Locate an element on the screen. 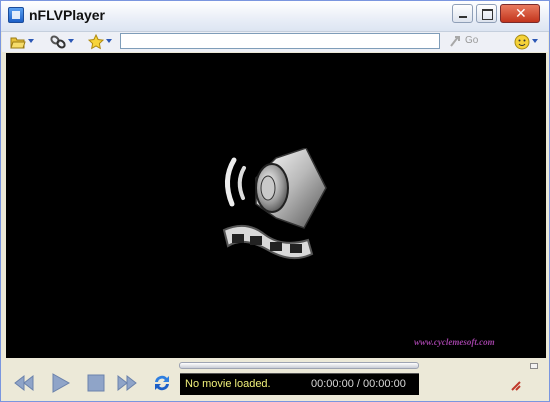 This screenshot has width=550, height=402. watermark-text: www.cyclemesoft.com is located at coordinates (454, 342).